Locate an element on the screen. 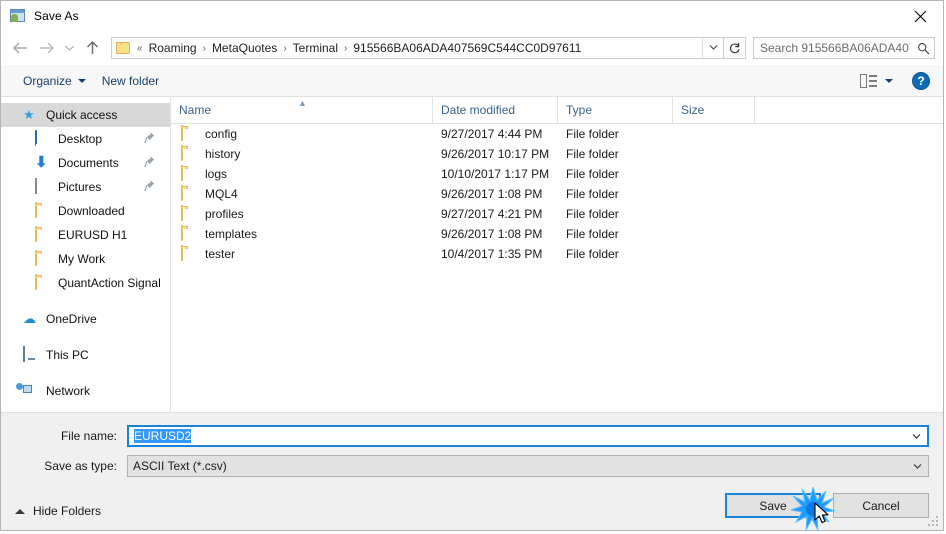 This screenshot has height=534, width=946. sidebar-item-network: Network is located at coordinates (85, 391).